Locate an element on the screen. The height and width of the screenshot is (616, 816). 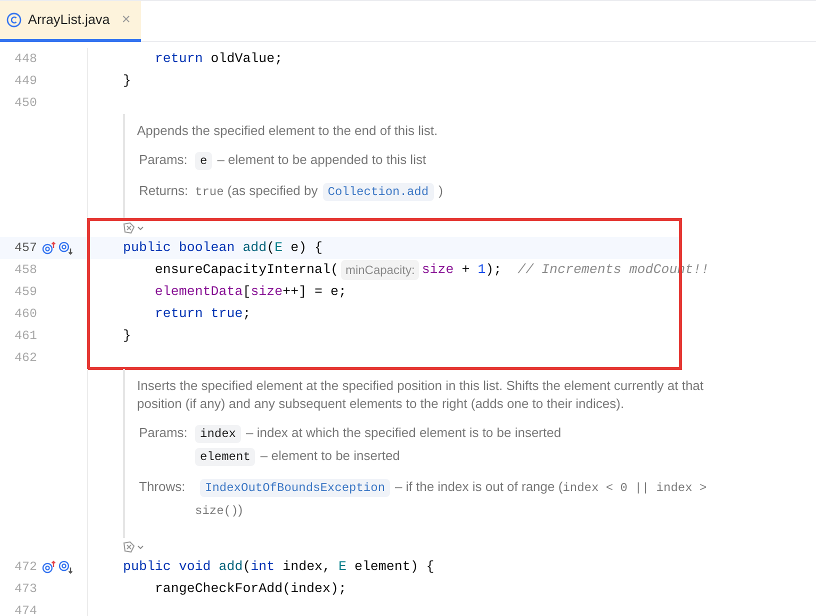
line-number: 472 is located at coordinates (25, 567).